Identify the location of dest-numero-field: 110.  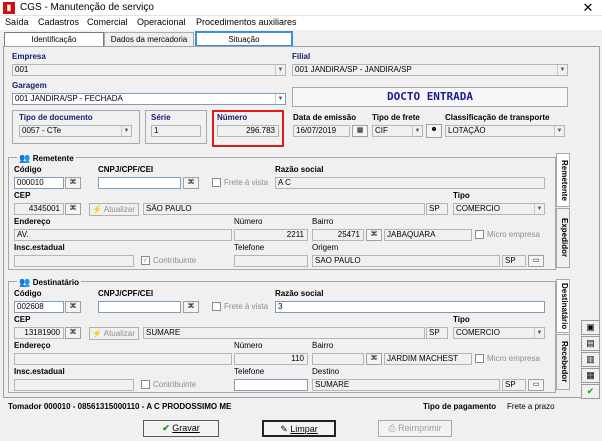
(271, 359).